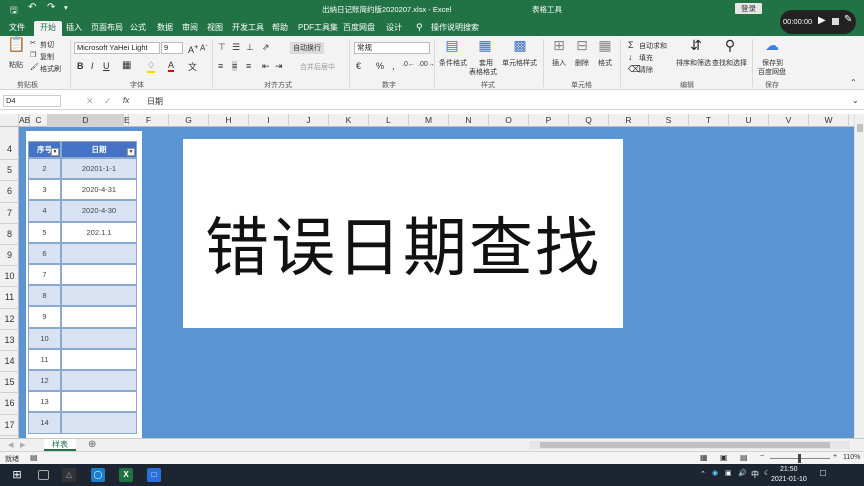 The image size is (864, 486). I want to click on zoom-out-icon: −, so click(762, 456).